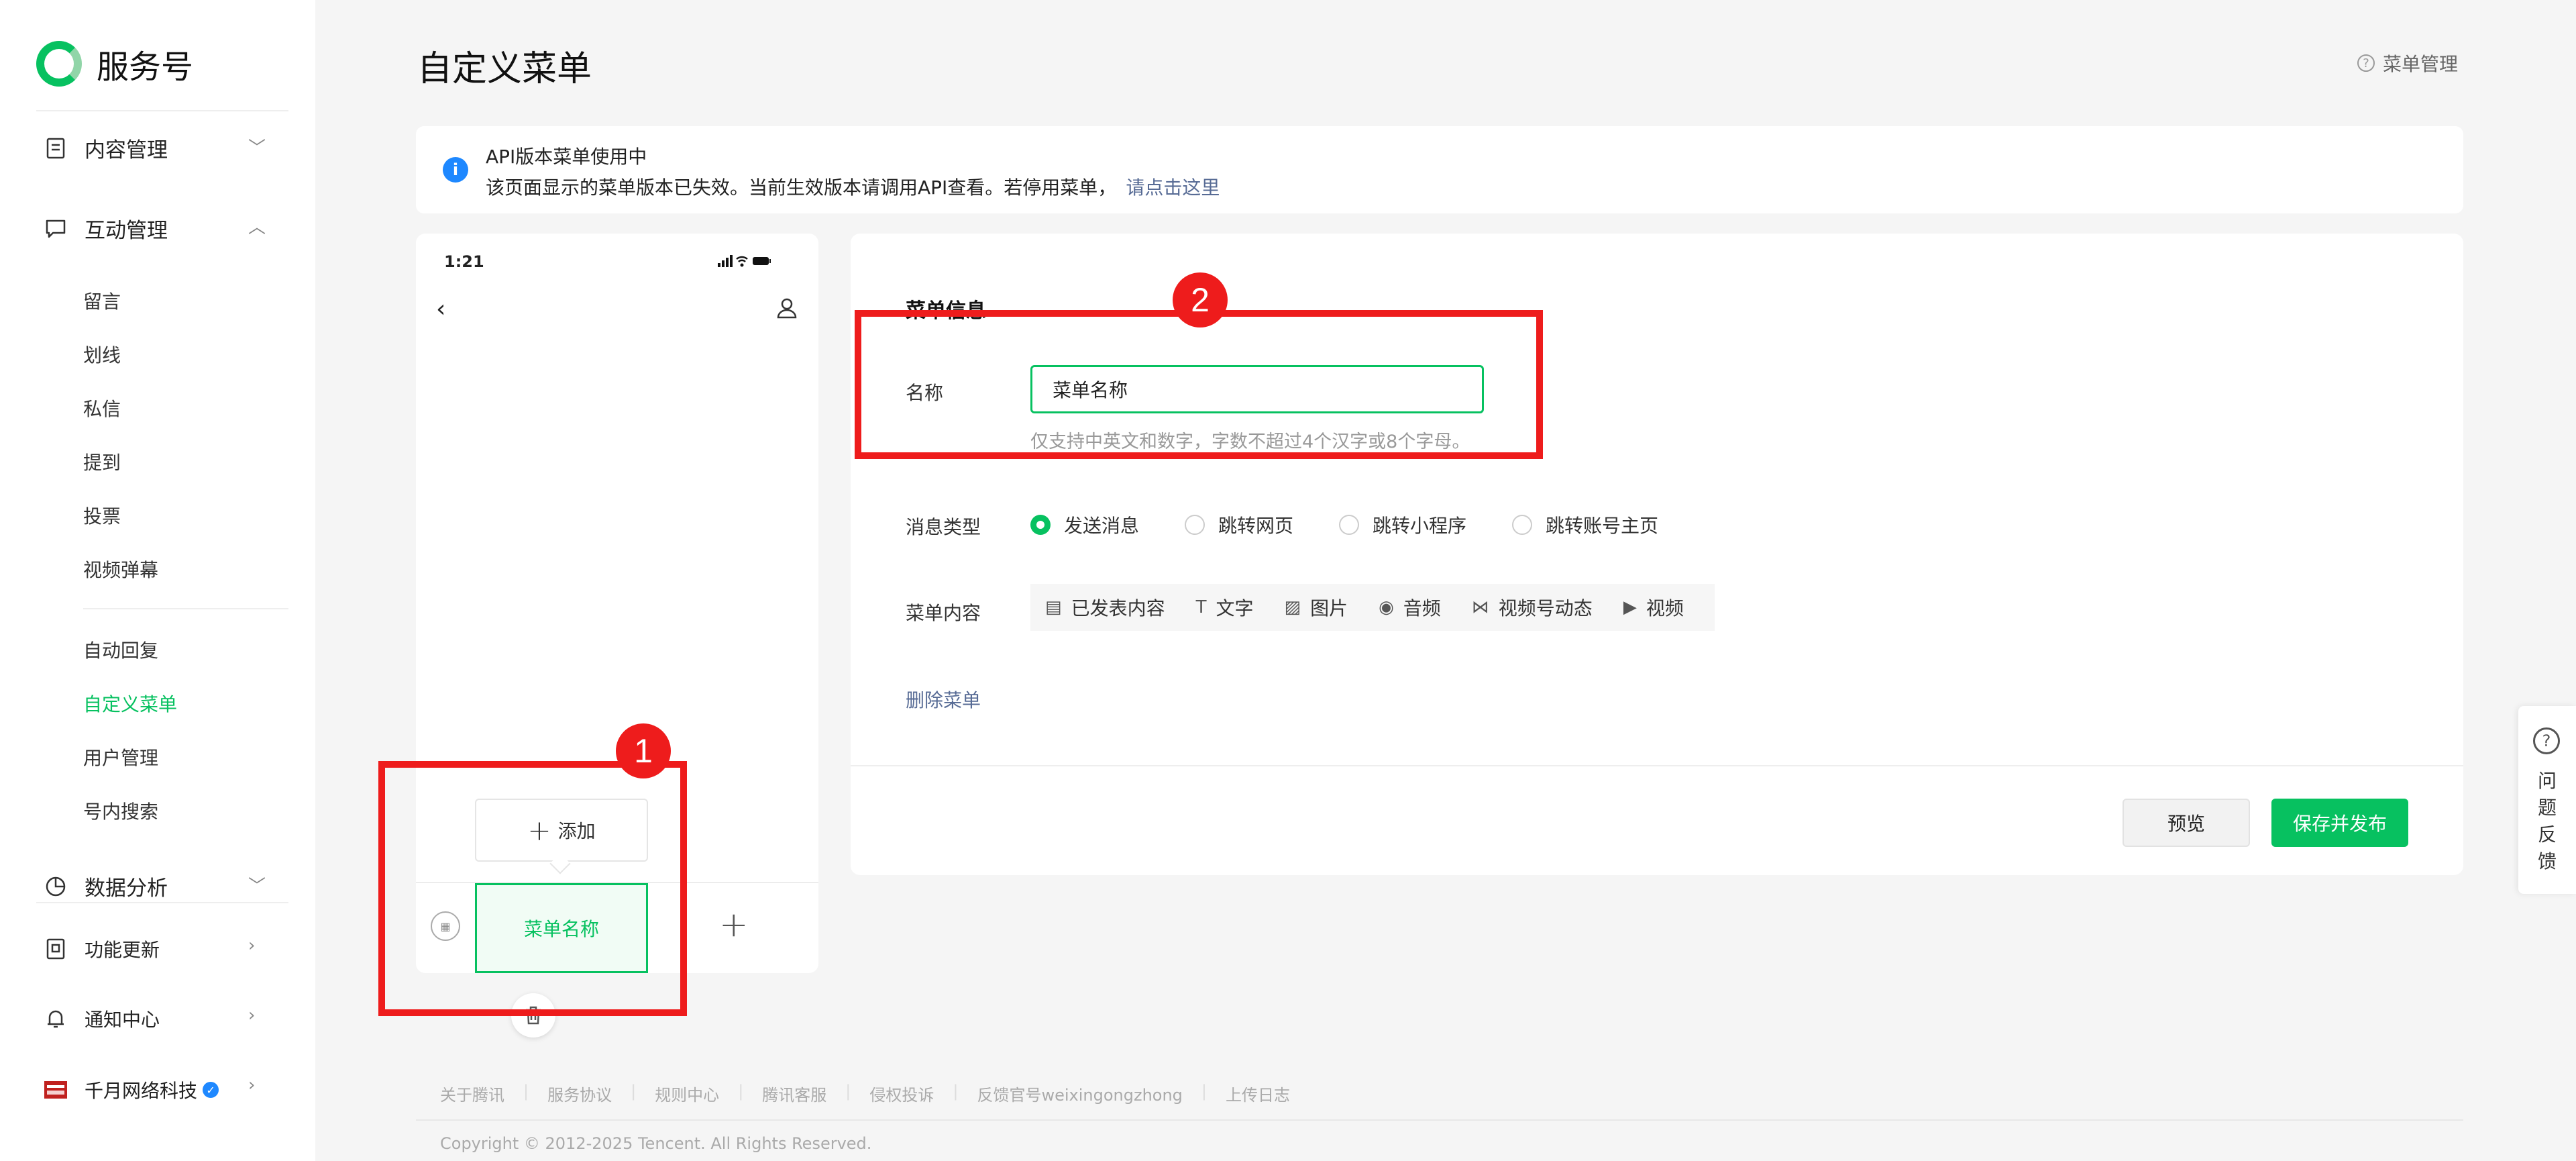  What do you see at coordinates (943, 527) in the screenshot?
I see `message-type-label: 消息类型` at bounding box center [943, 527].